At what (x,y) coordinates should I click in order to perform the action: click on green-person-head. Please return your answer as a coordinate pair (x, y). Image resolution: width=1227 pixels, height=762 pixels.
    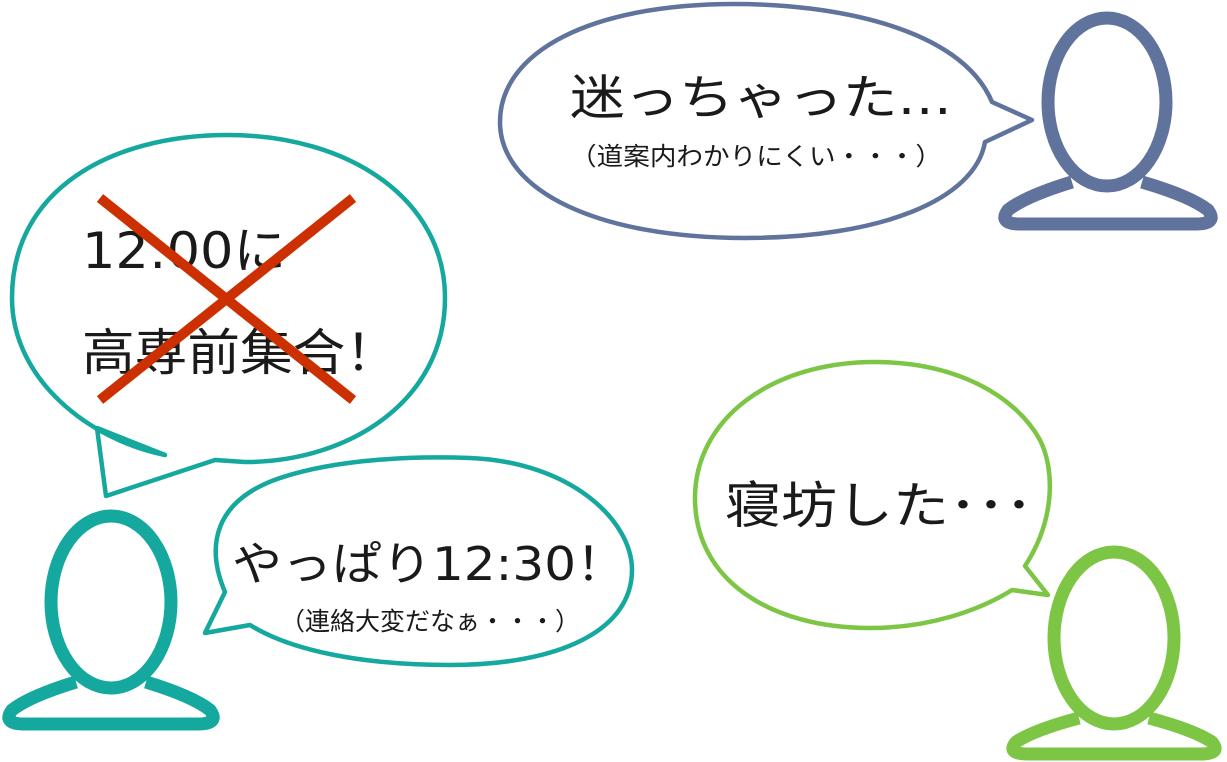
    Looking at the image, I should click on (1114, 638).